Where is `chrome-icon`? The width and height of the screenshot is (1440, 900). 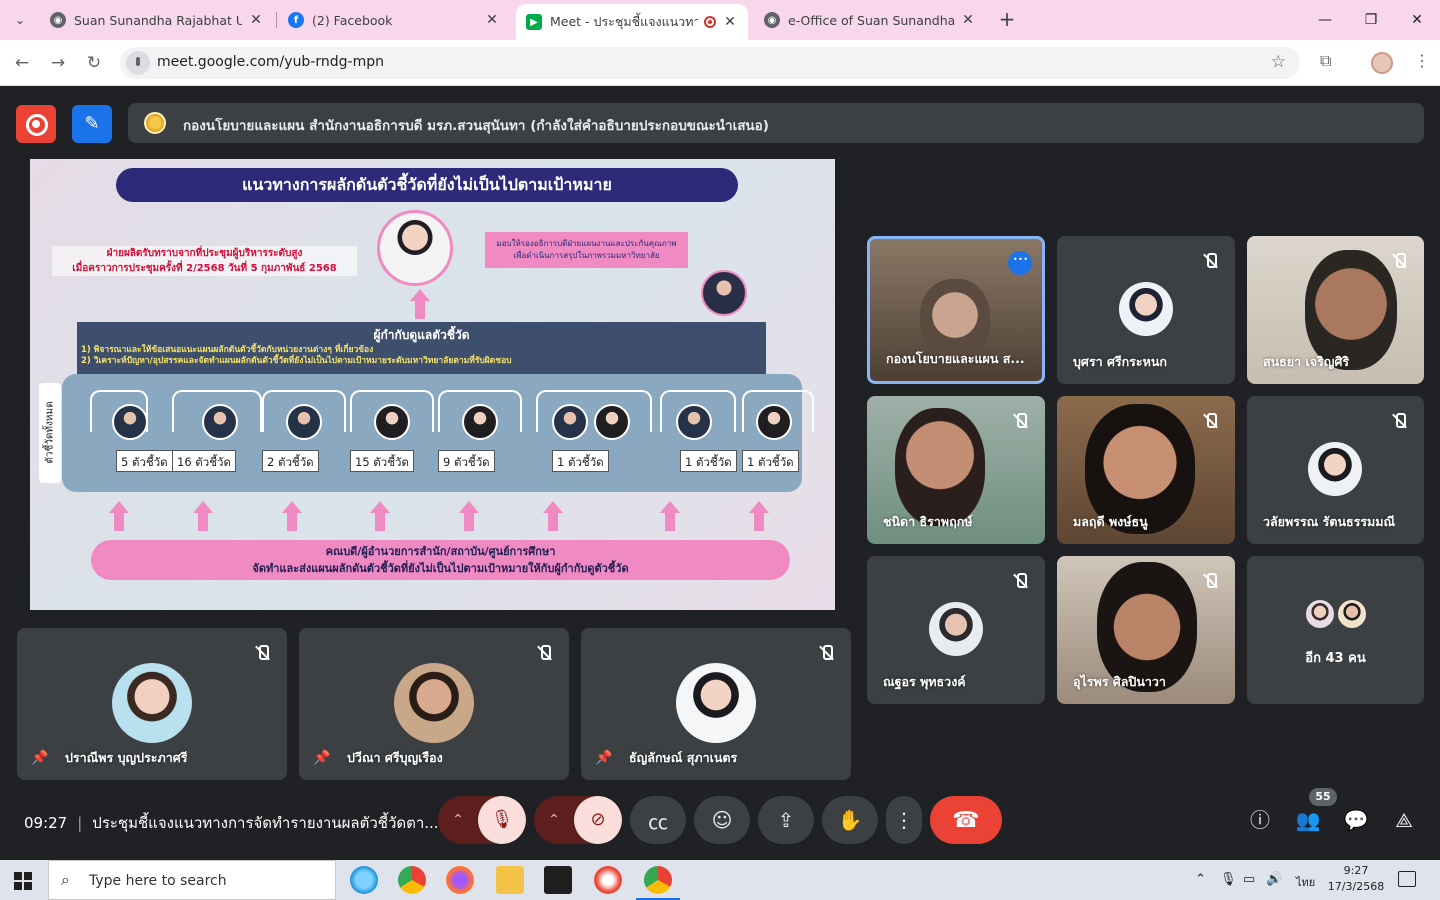 chrome-icon is located at coordinates (412, 880).